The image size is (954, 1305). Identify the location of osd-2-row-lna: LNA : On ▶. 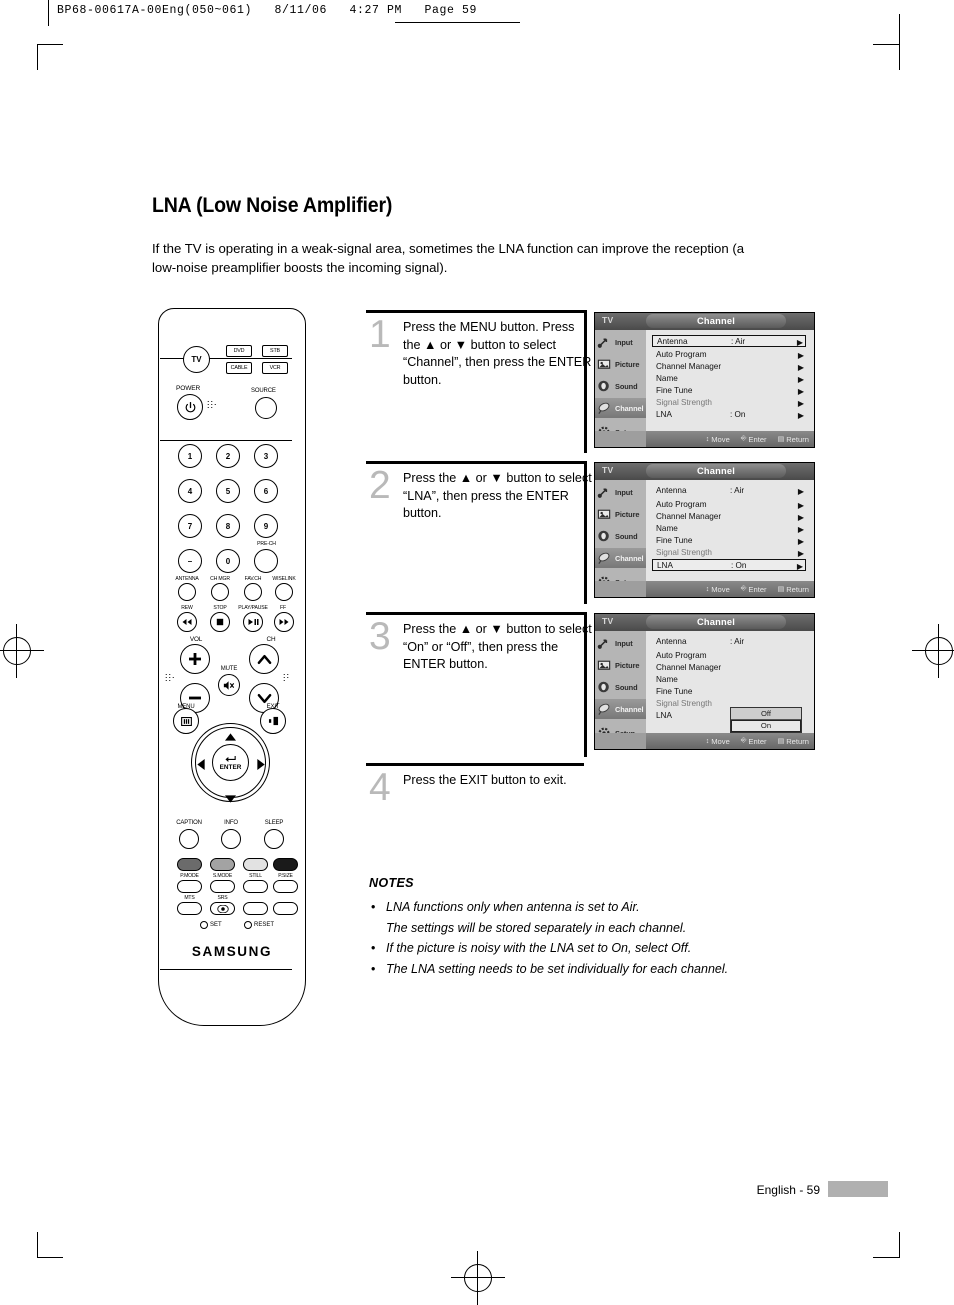
(729, 565).